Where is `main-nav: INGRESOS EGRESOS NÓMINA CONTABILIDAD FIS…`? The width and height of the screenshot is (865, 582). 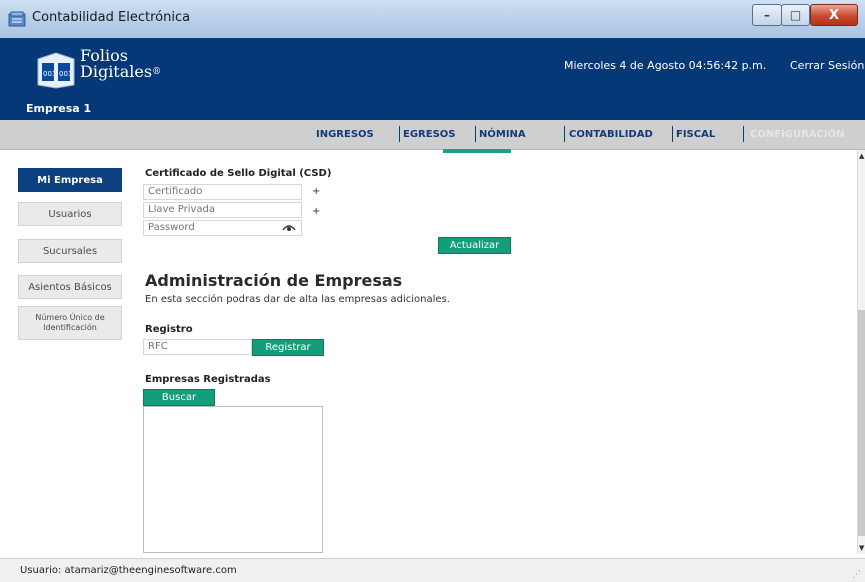 main-nav: INGRESOS EGRESOS NÓMINA CONTABILIDAD FIS… is located at coordinates (432, 135).